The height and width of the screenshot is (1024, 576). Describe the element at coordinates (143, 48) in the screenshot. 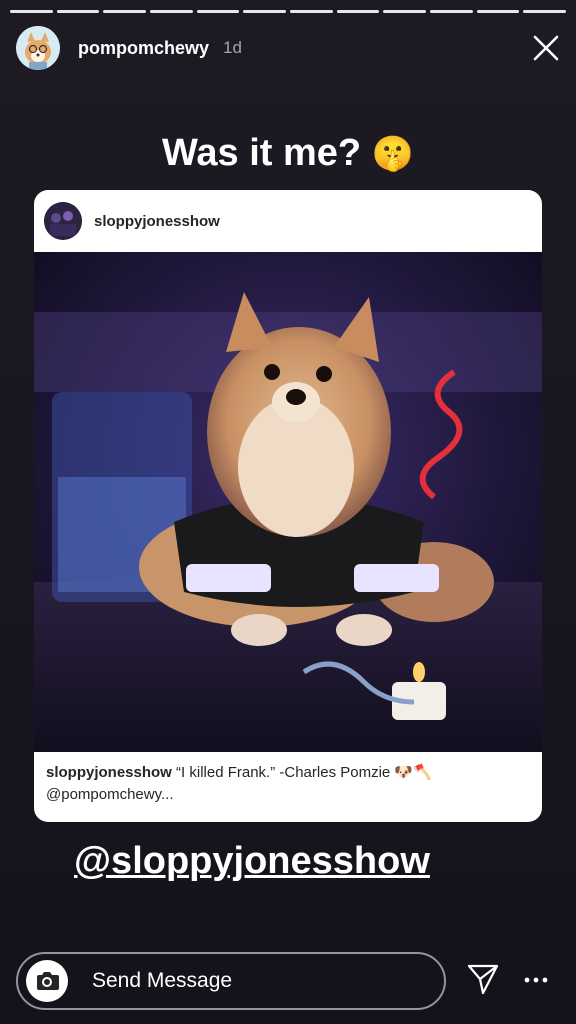

I see `story-username: pompomchewy` at that location.